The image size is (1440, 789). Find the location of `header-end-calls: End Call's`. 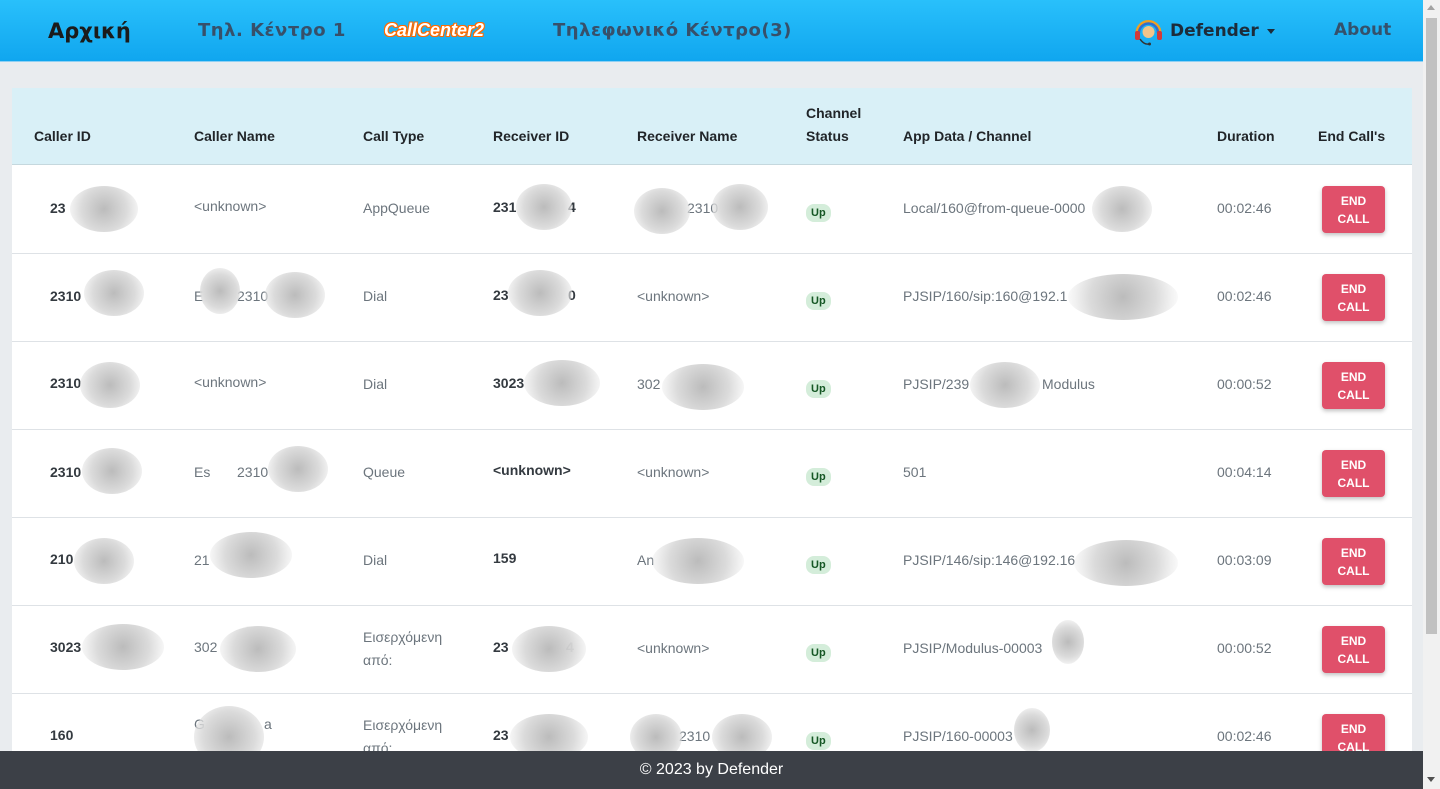

header-end-calls: End Call's is located at coordinates (1352, 136).